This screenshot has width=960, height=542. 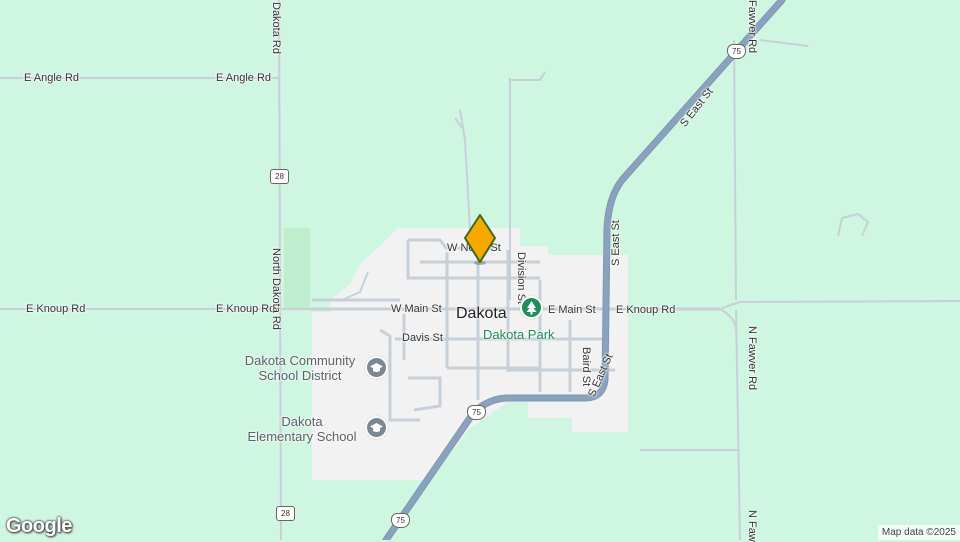 What do you see at coordinates (297, 268) in the screenshot?
I see `green-strip` at bounding box center [297, 268].